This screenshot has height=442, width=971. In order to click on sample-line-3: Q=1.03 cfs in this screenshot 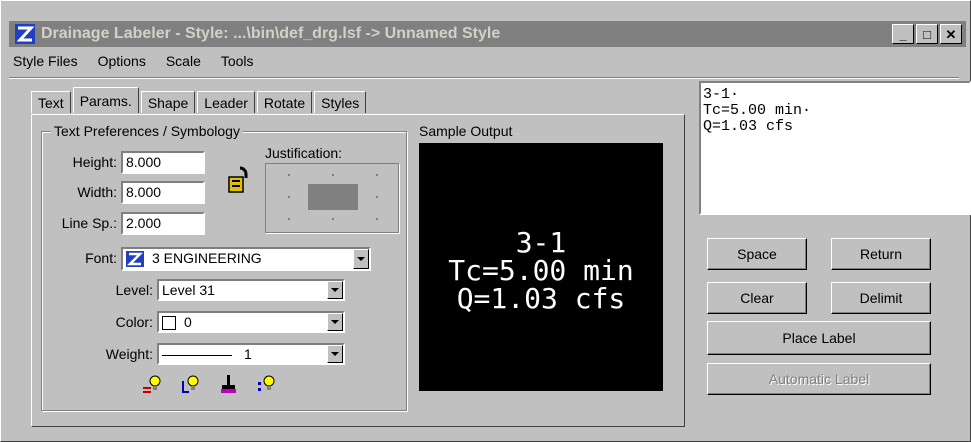, I will do `click(541, 298)`.